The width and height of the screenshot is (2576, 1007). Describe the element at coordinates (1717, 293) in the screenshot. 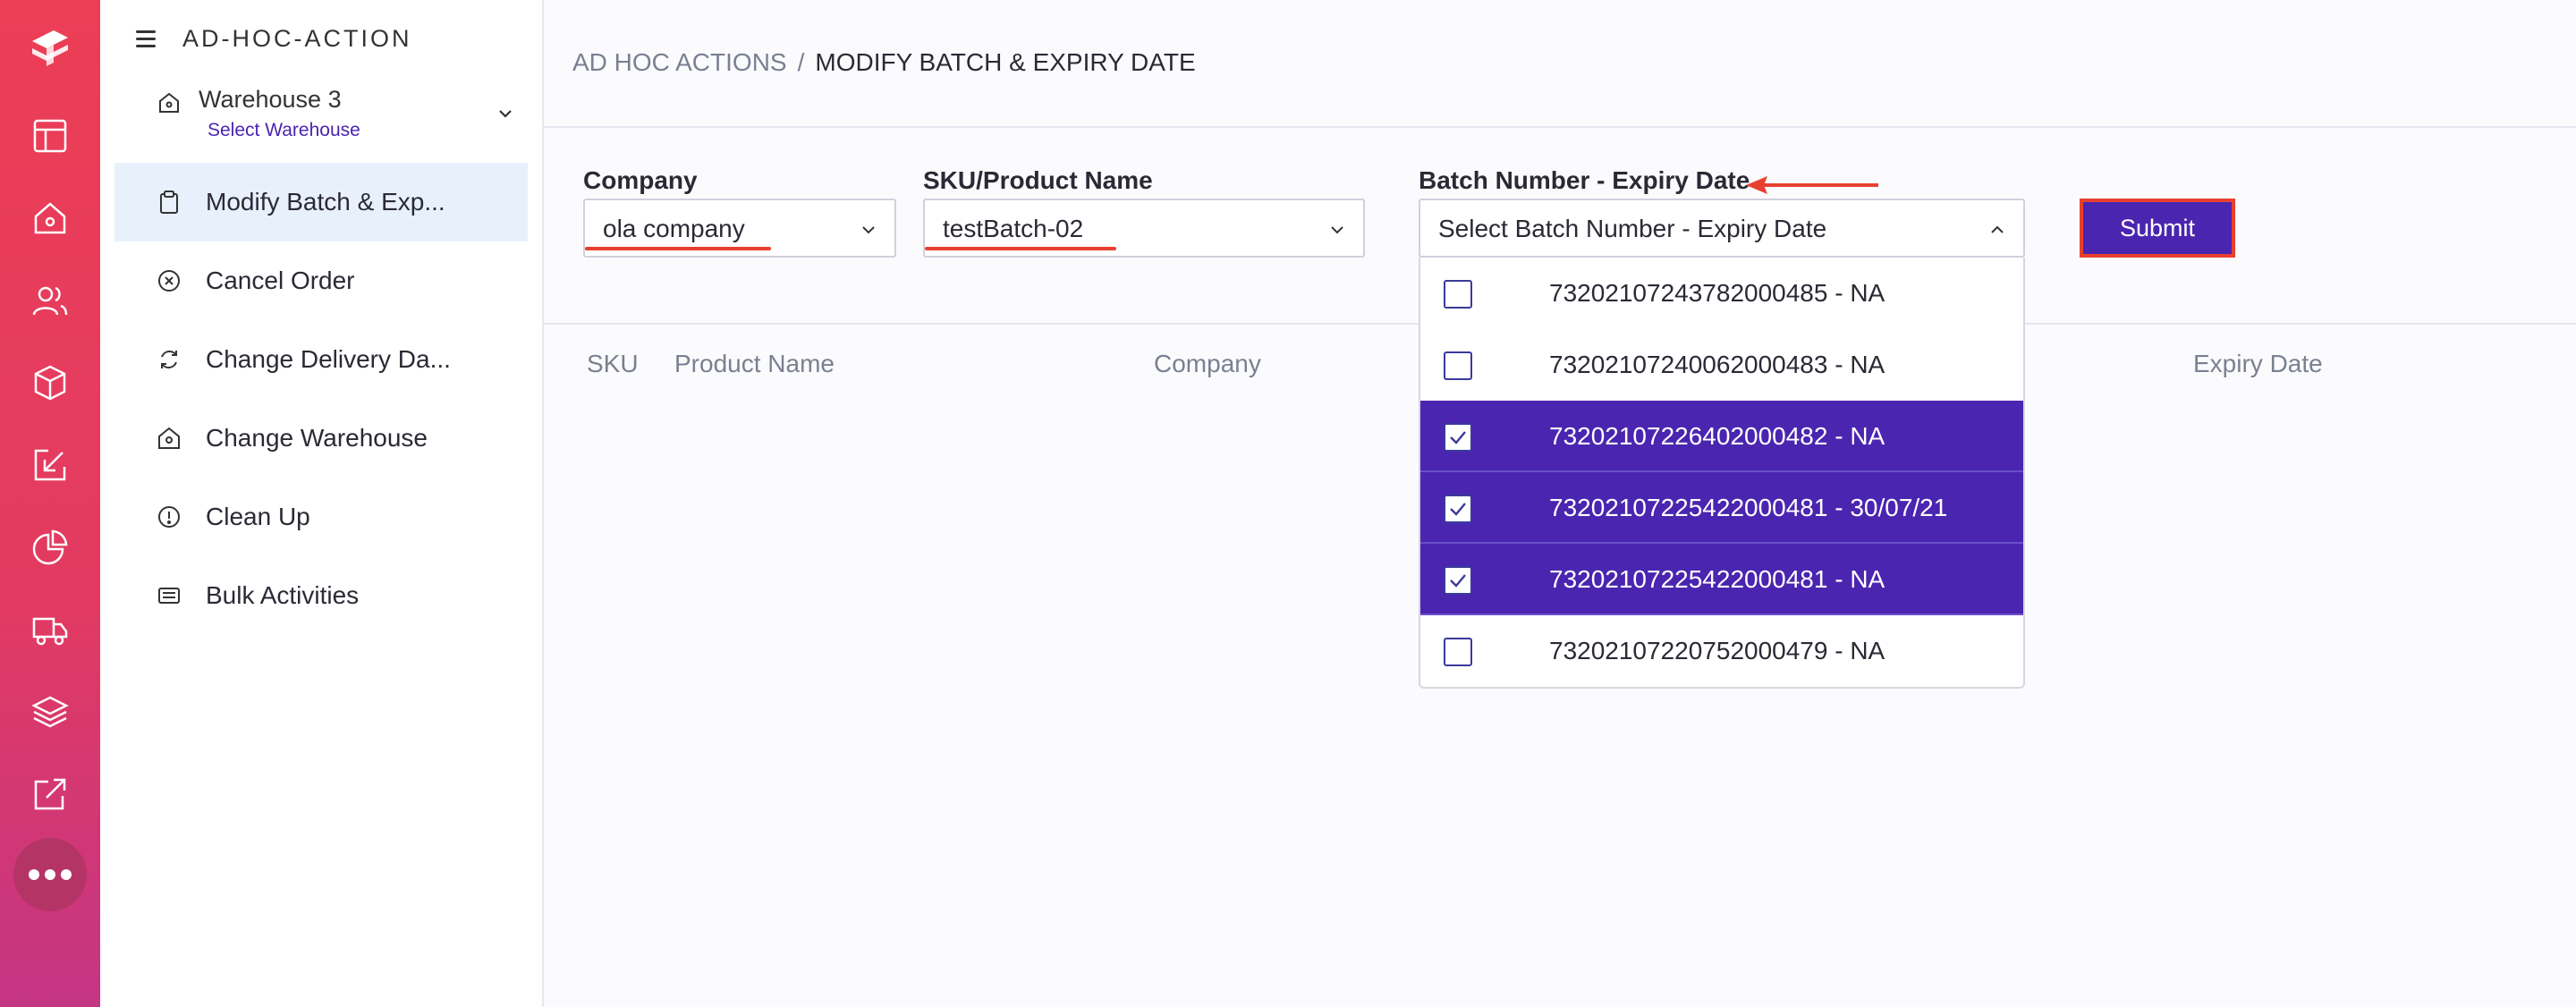

I see `batch-option-label: 73202107243782000485 - NA` at that location.